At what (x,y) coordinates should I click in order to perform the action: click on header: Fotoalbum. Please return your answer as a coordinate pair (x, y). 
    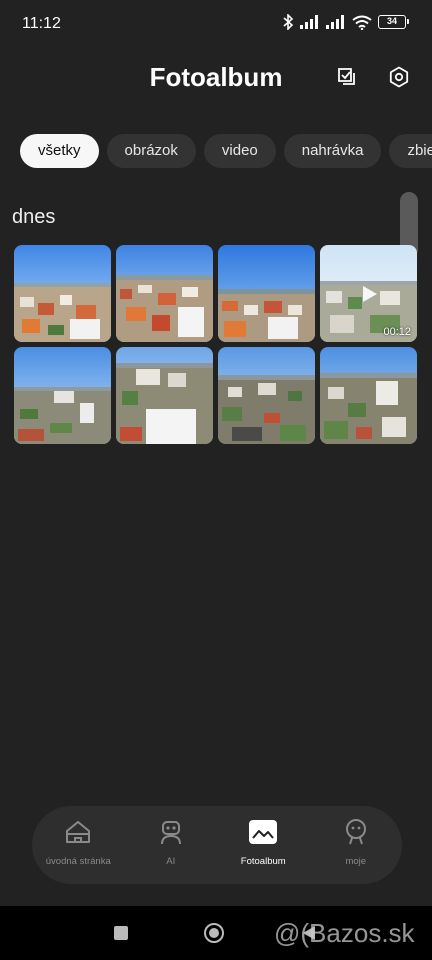
    Looking at the image, I should click on (216, 80).